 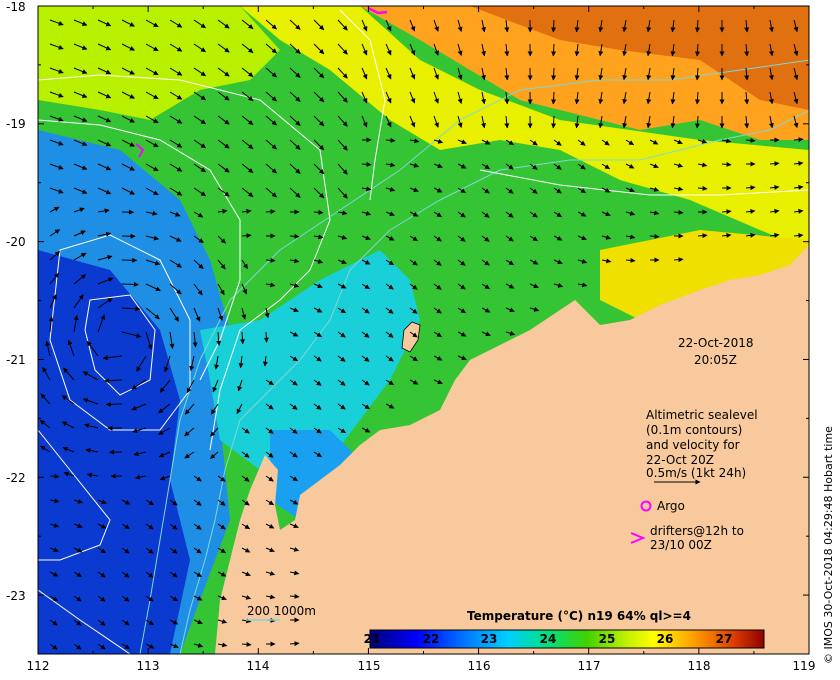 I want to click on x-tick-label: 119, so click(x=804, y=666).